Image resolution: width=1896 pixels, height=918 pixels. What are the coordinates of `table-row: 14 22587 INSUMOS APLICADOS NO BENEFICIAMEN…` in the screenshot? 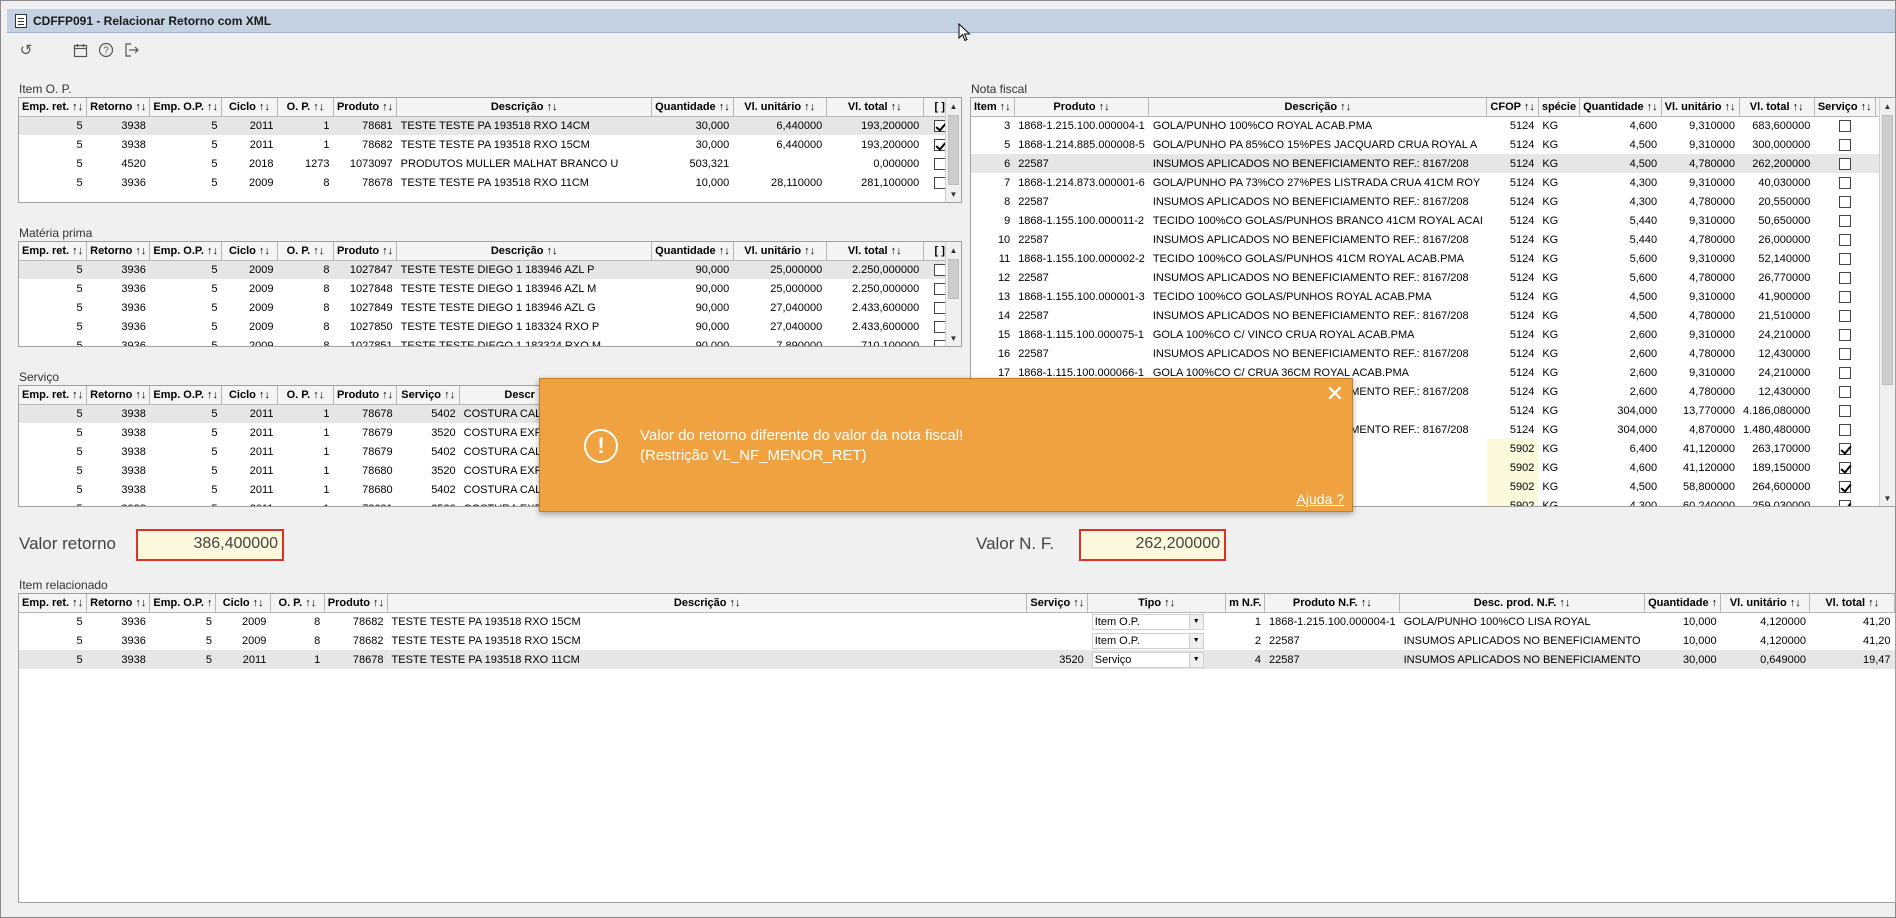 It's located at (1433, 315).